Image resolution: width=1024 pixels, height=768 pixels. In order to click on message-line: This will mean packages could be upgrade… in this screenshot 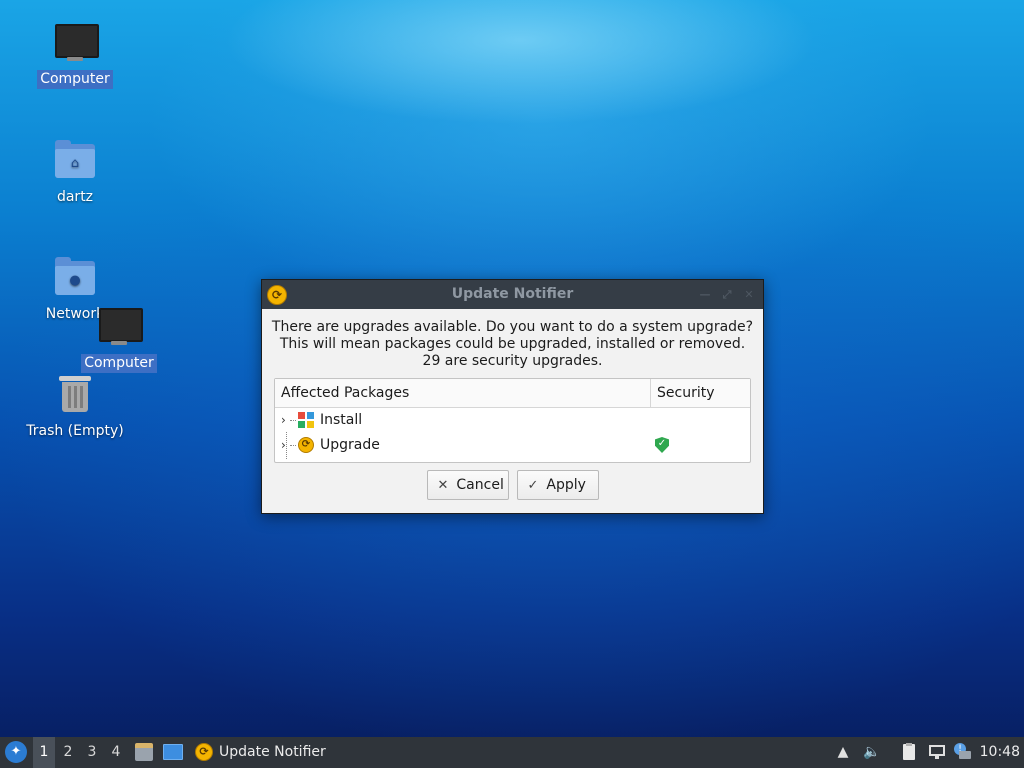, I will do `click(512, 344)`.